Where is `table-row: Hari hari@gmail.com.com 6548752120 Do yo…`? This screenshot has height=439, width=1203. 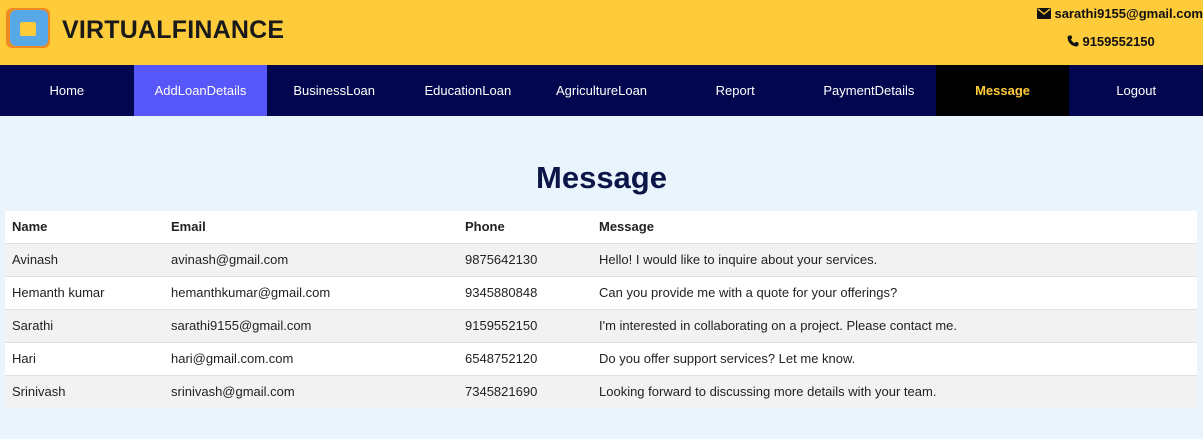
table-row: Hari hari@gmail.com.com 6548752120 Do yo… is located at coordinates (601, 358).